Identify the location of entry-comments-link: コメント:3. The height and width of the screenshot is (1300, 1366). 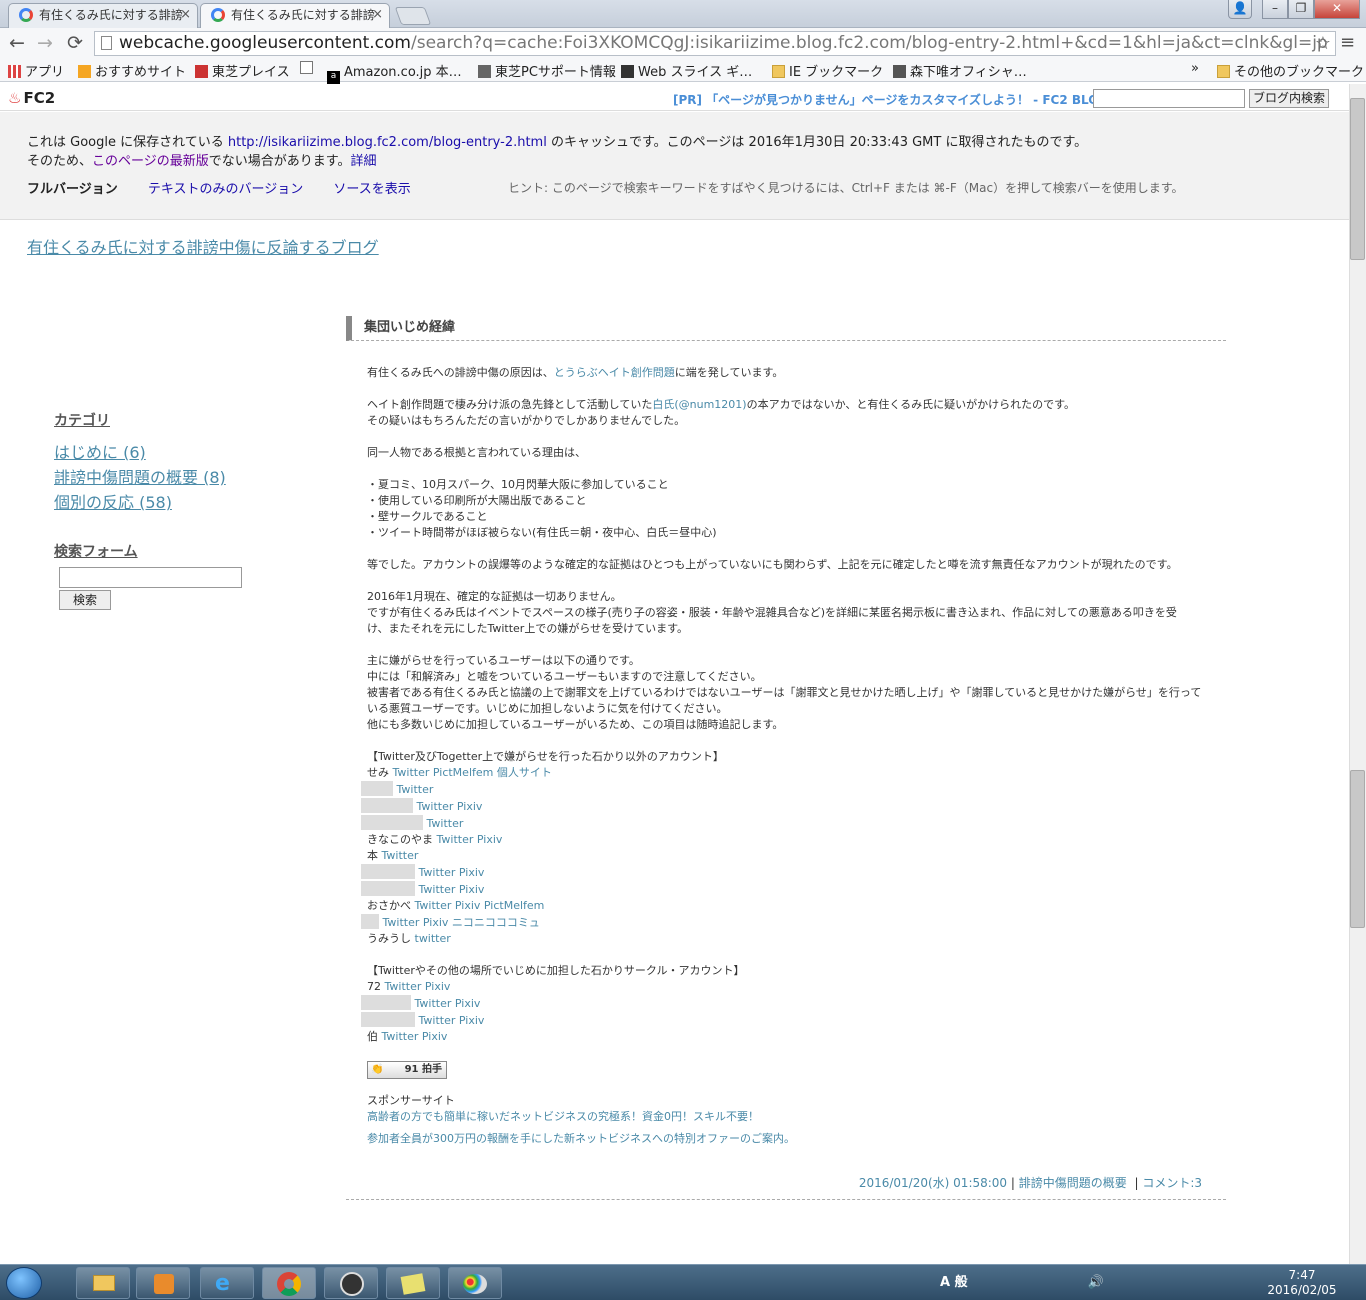
(1172, 1183).